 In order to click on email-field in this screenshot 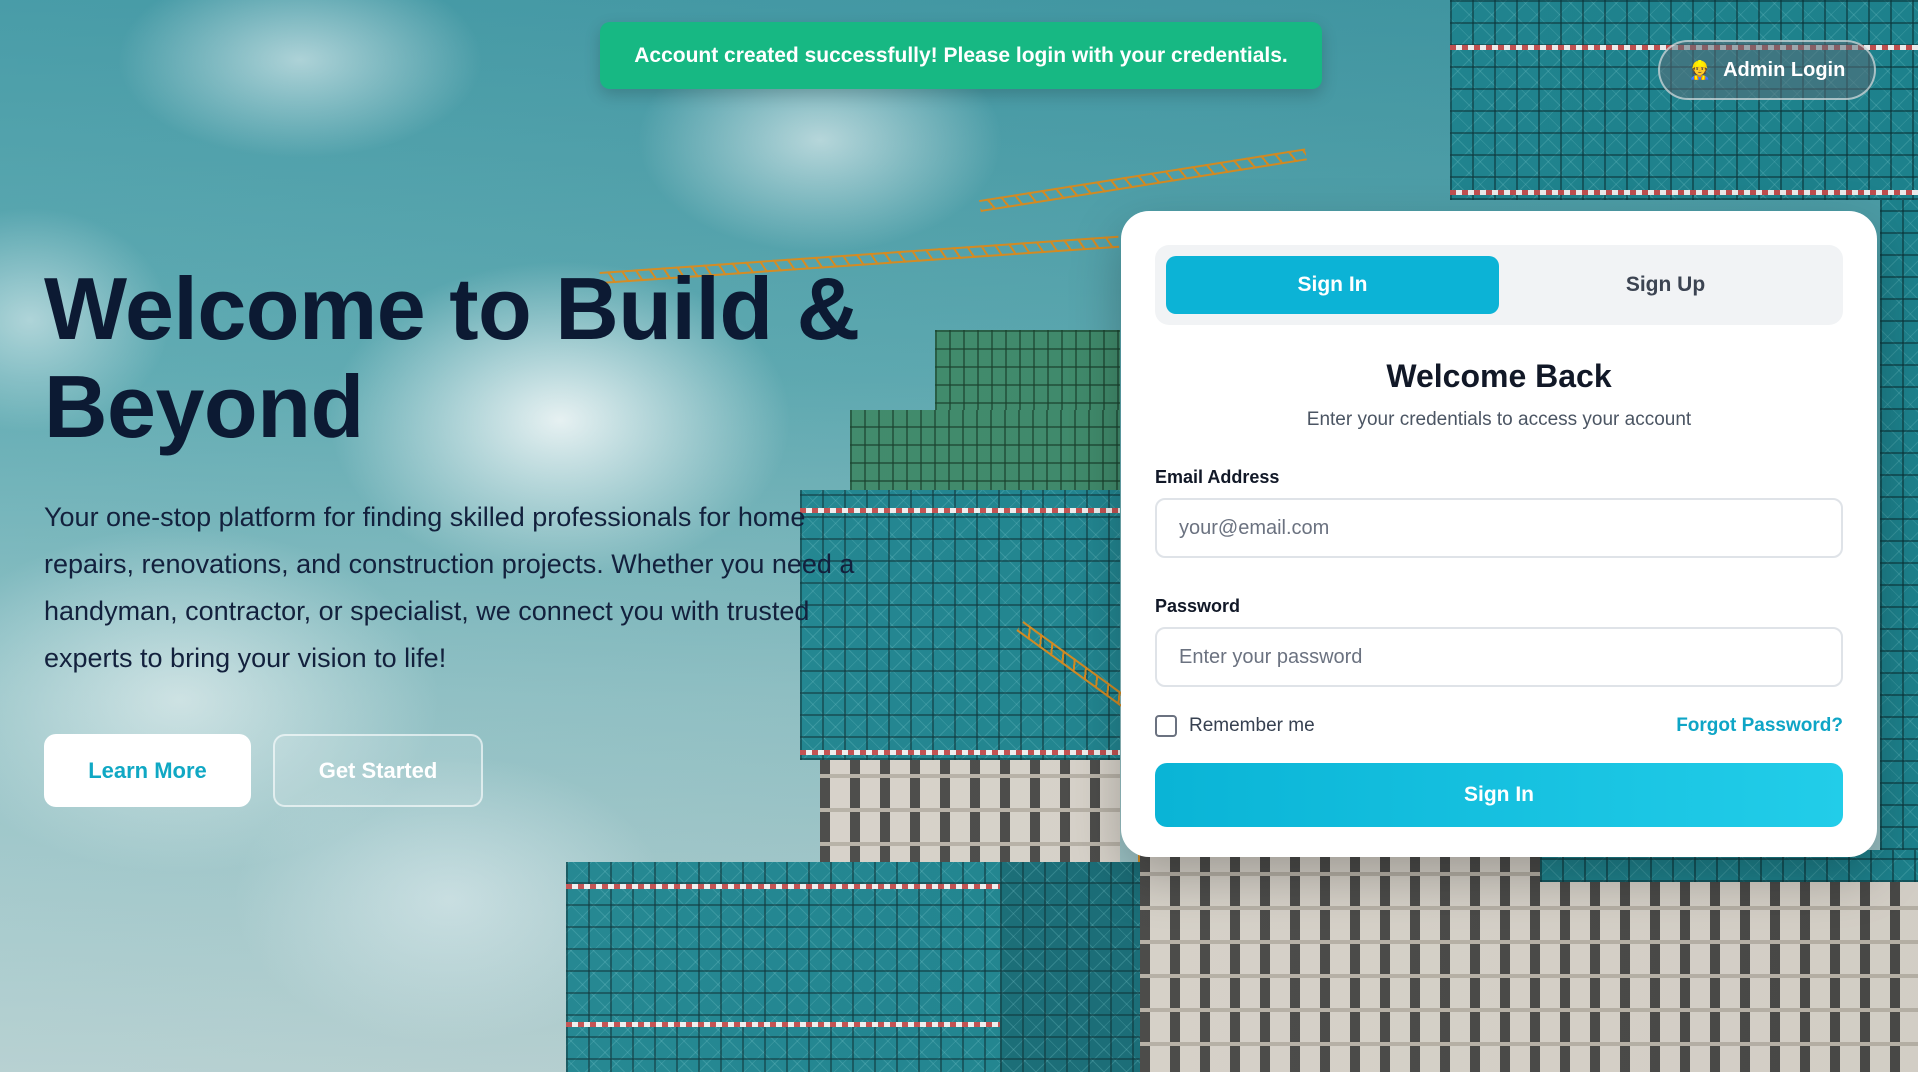, I will do `click(1499, 528)`.